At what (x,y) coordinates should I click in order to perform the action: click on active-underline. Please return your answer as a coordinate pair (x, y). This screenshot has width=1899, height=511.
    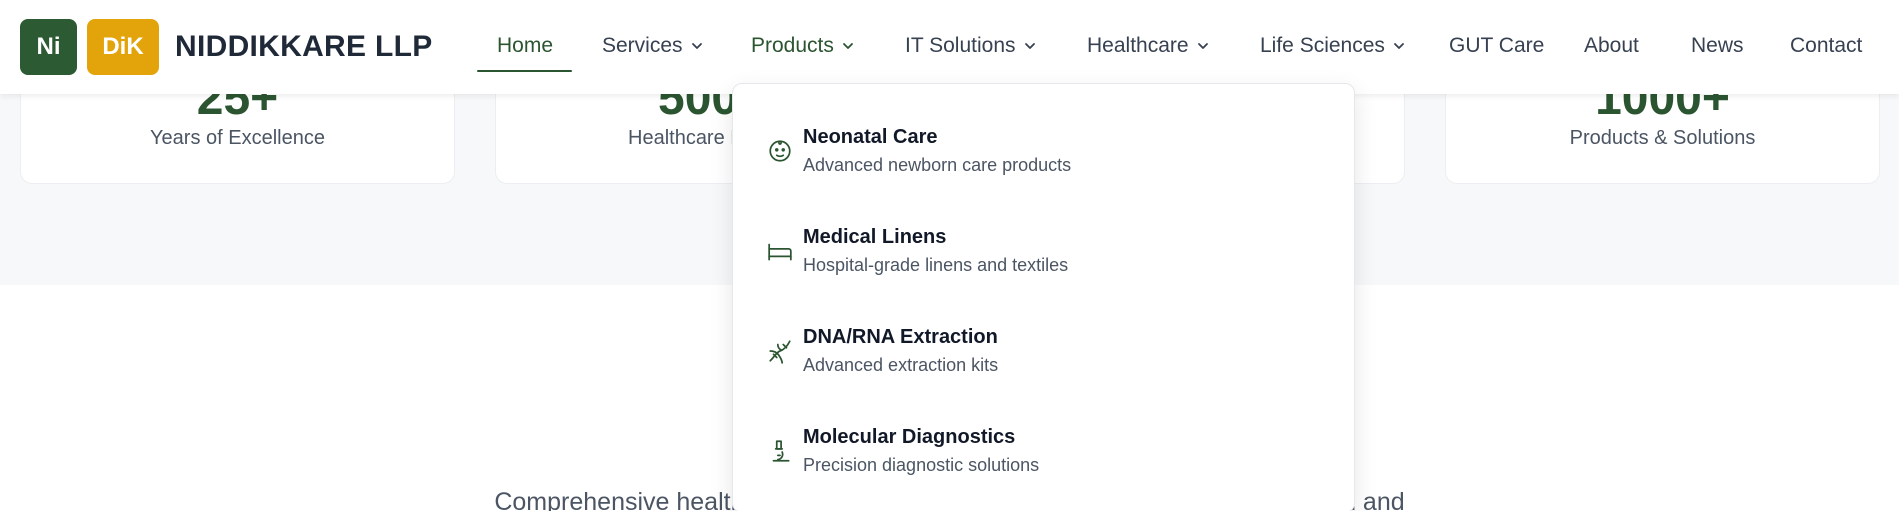
    Looking at the image, I should click on (524, 71).